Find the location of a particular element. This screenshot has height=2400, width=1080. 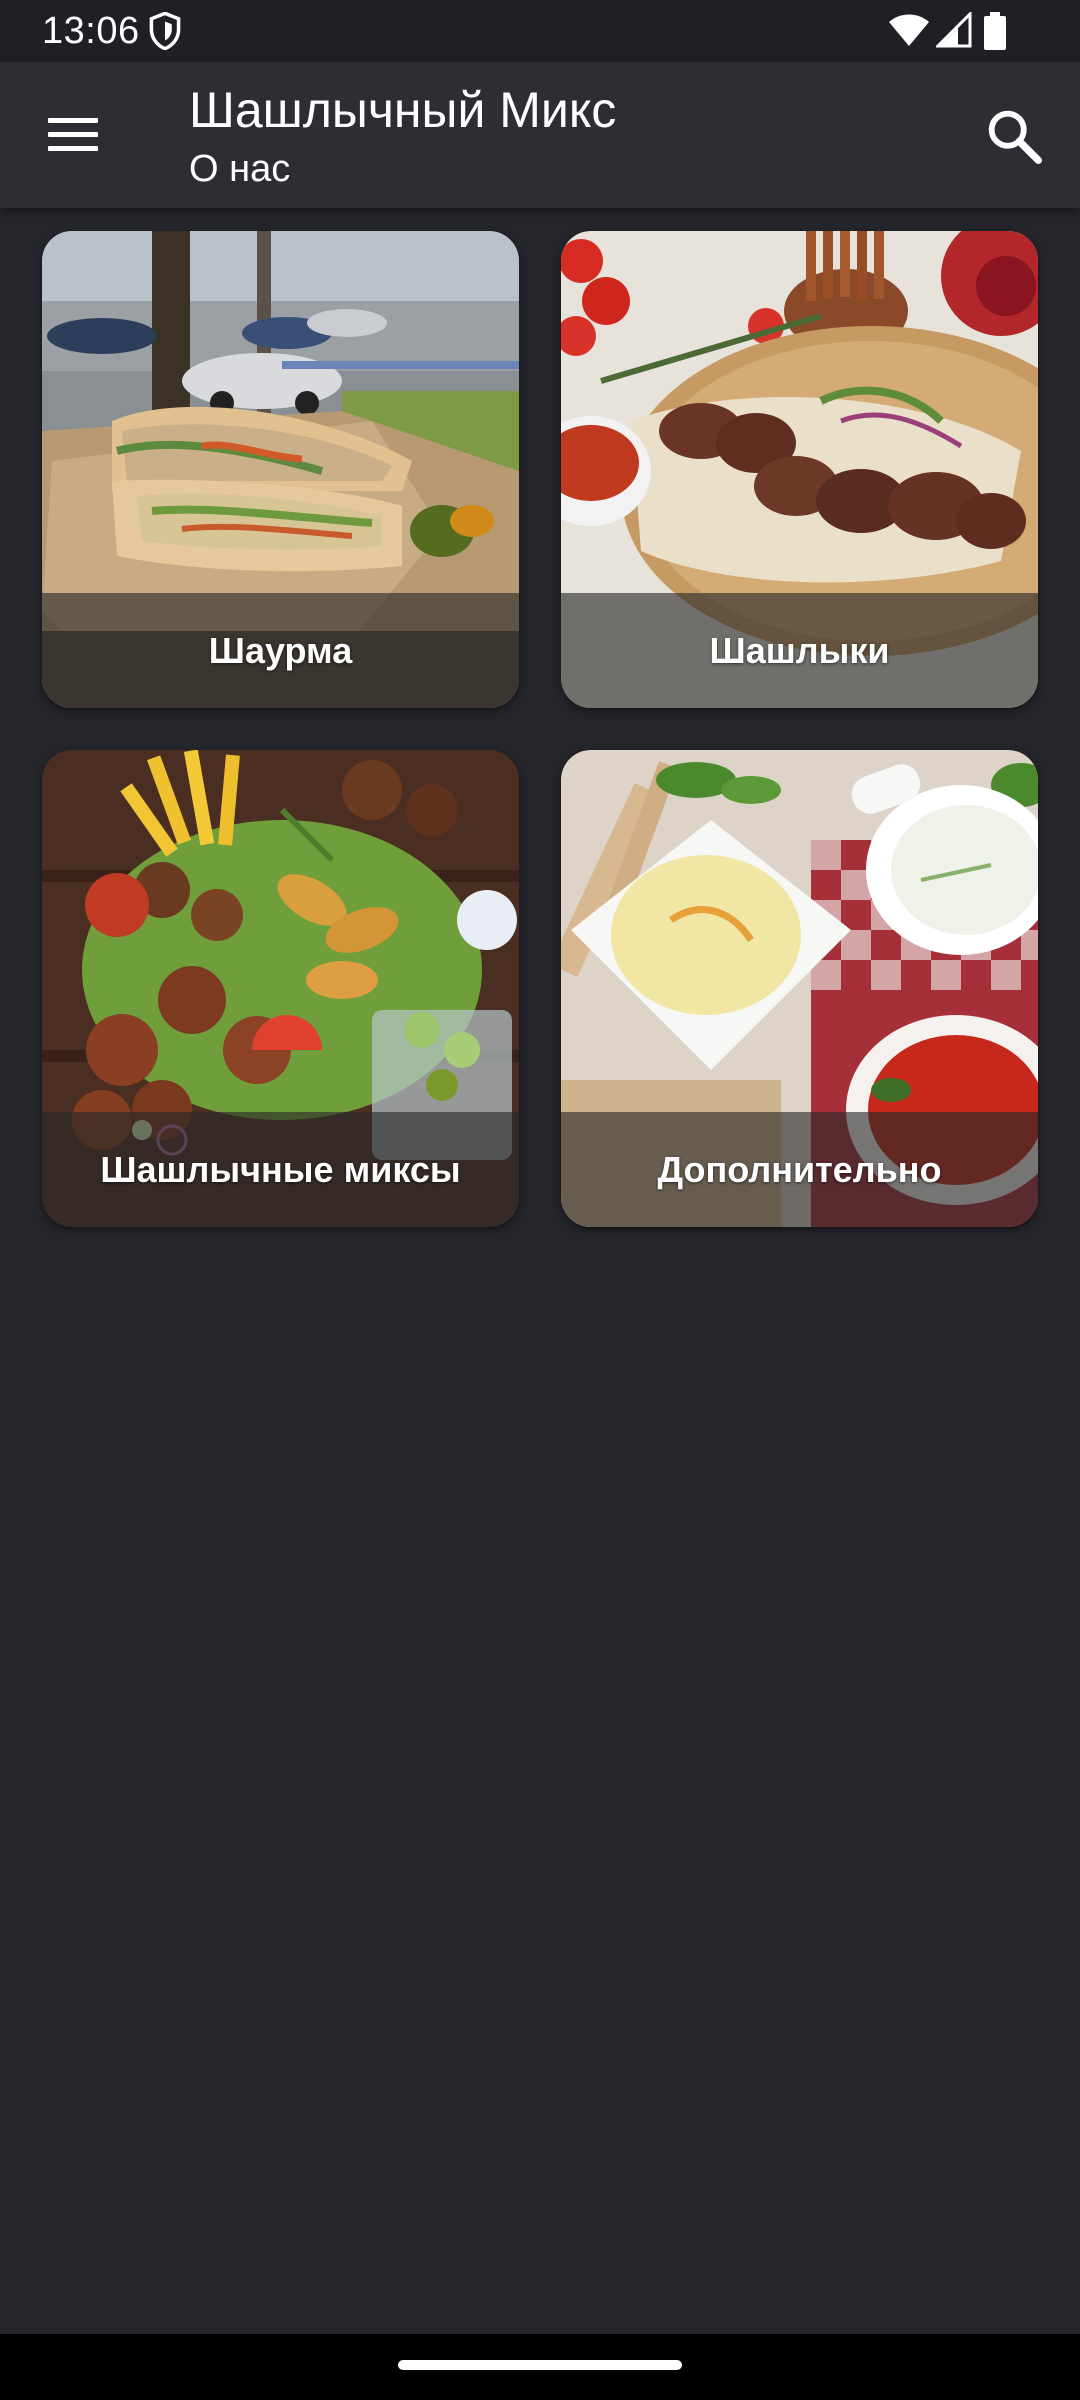

category-label: Шашлычные миксы is located at coordinates (280, 1169).